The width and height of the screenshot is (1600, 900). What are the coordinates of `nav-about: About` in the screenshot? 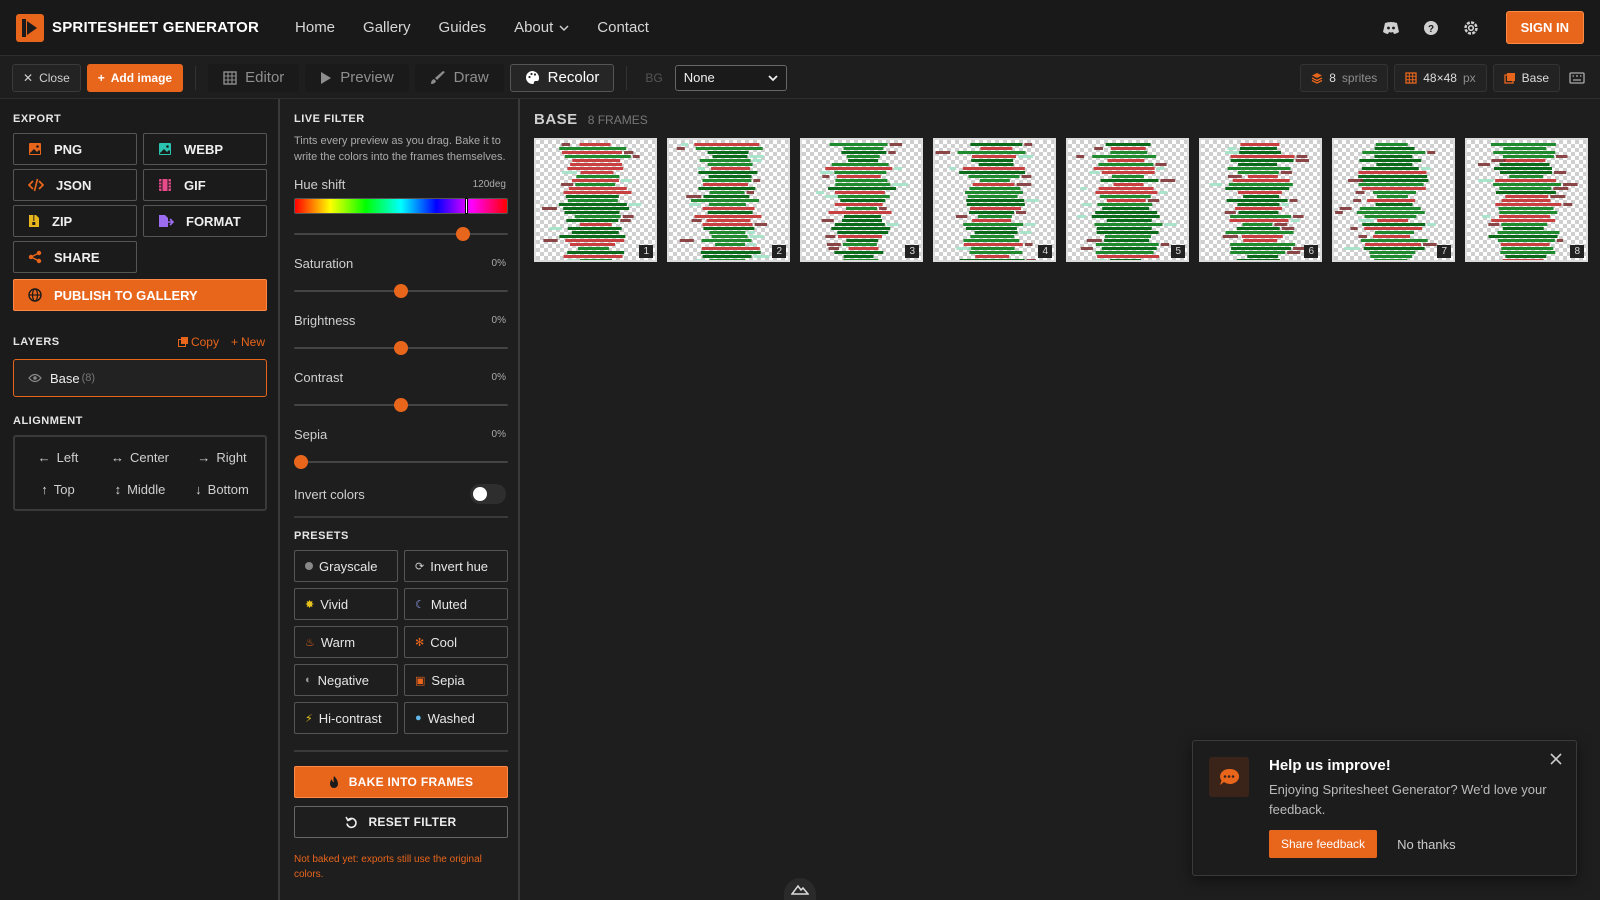 It's located at (541, 27).